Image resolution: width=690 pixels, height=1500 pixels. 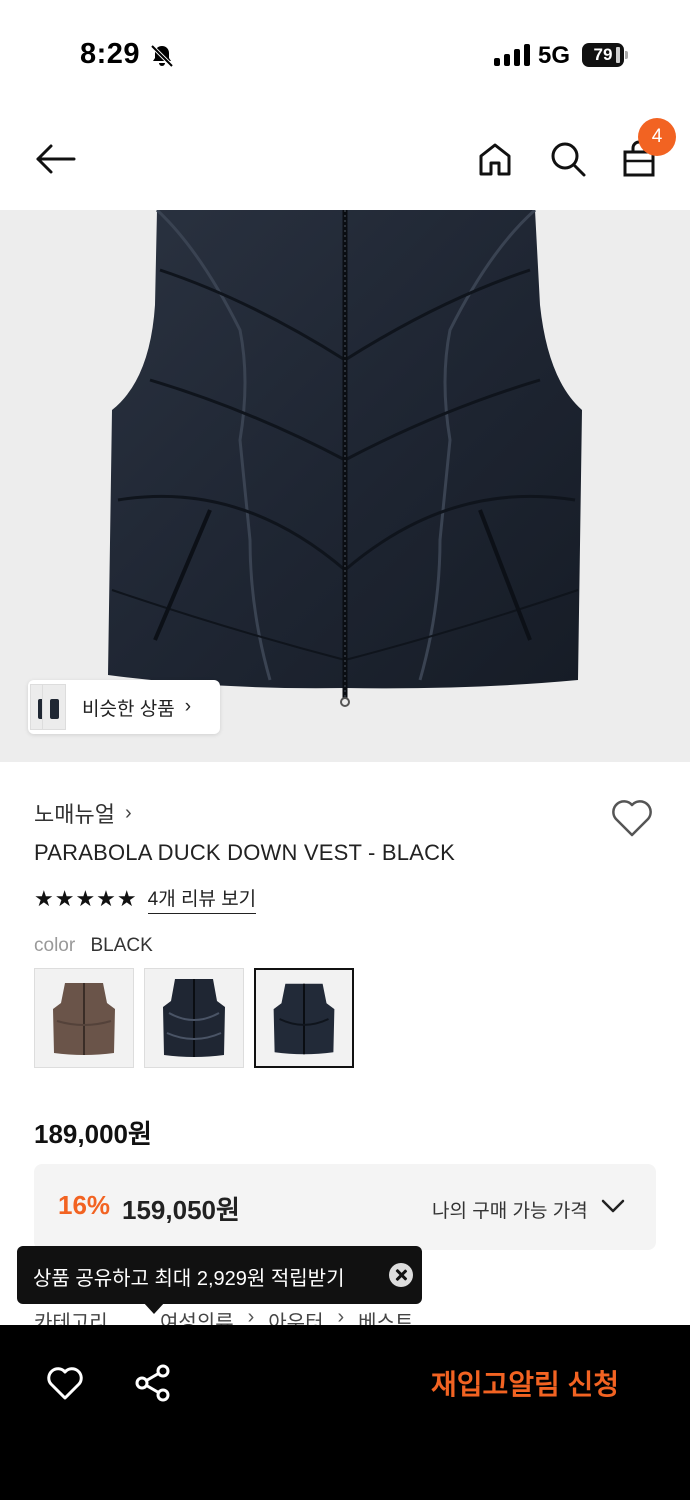 What do you see at coordinates (345, 1412) in the screenshot?
I see `bottom-action-bar: 재입고알림 신청` at bounding box center [345, 1412].